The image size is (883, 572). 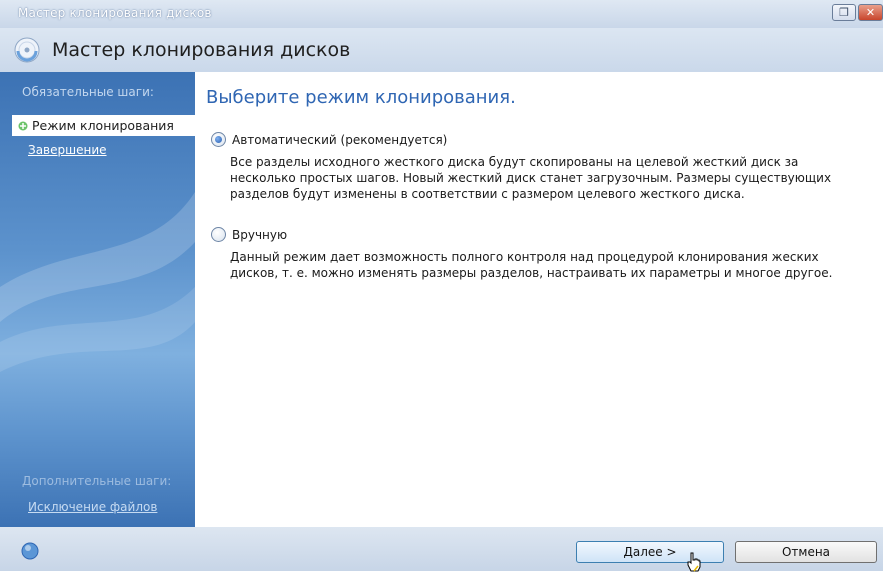 What do you see at coordinates (88, 92) in the screenshot?
I see `required-steps-label: Обязательные шаги:` at bounding box center [88, 92].